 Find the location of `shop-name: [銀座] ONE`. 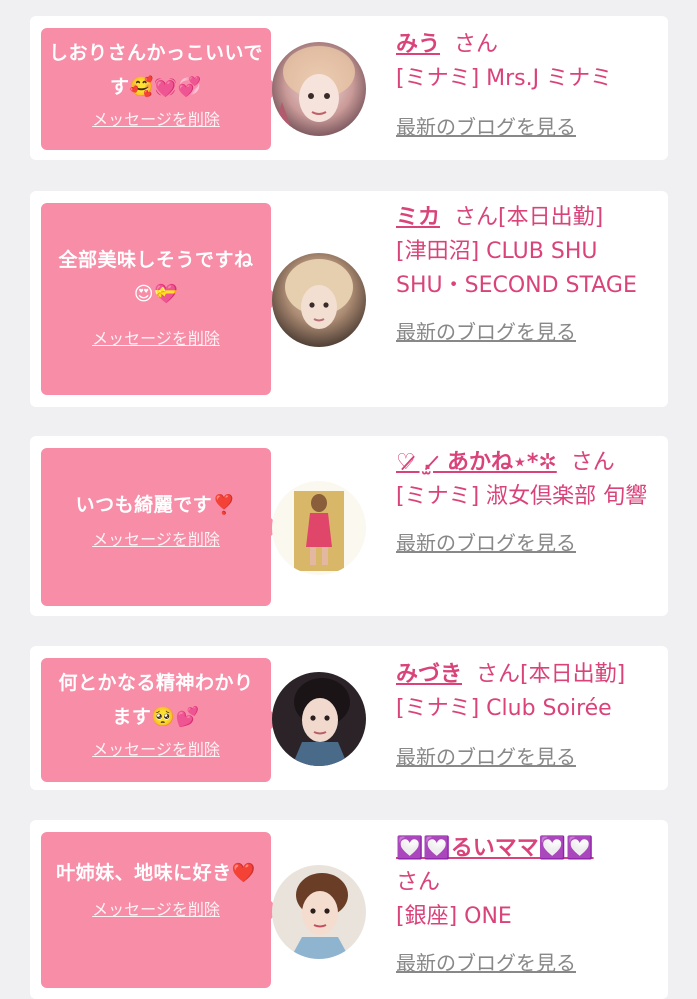

shop-name: [銀座] ONE is located at coordinates (454, 916).